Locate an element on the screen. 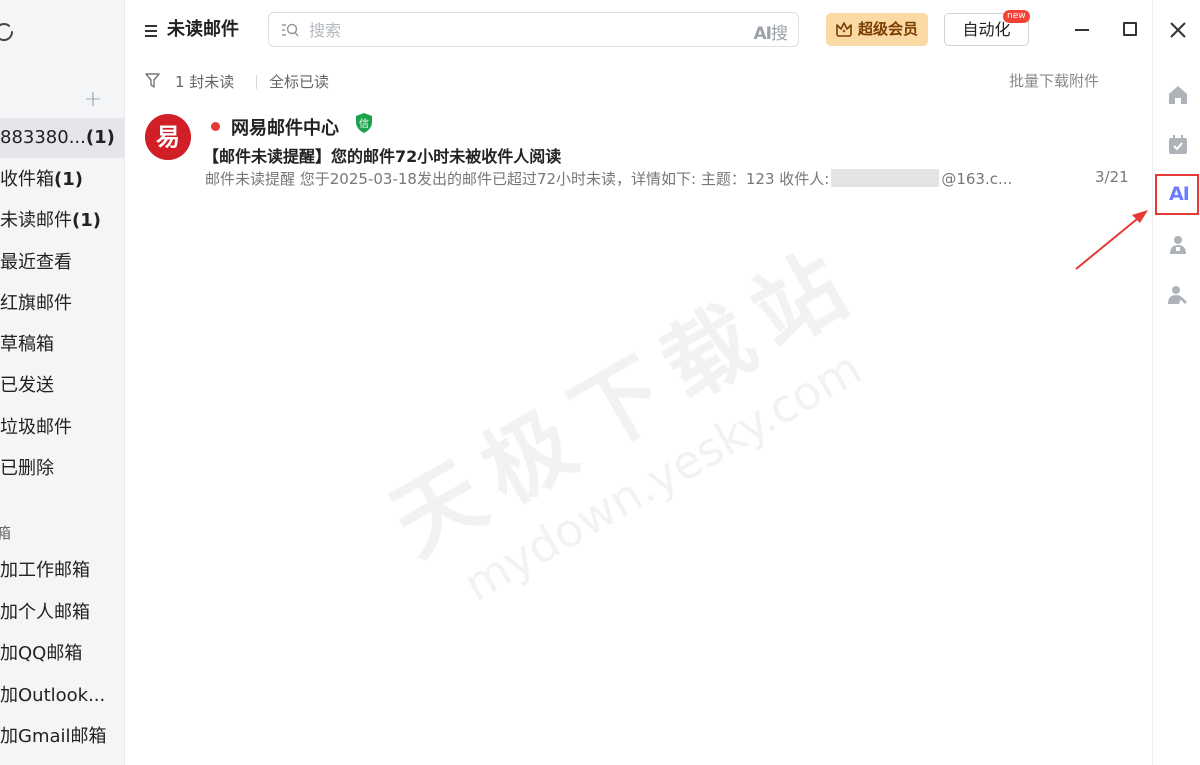 The height and width of the screenshot is (765, 1200). close-icon is located at coordinates (1178, 30).